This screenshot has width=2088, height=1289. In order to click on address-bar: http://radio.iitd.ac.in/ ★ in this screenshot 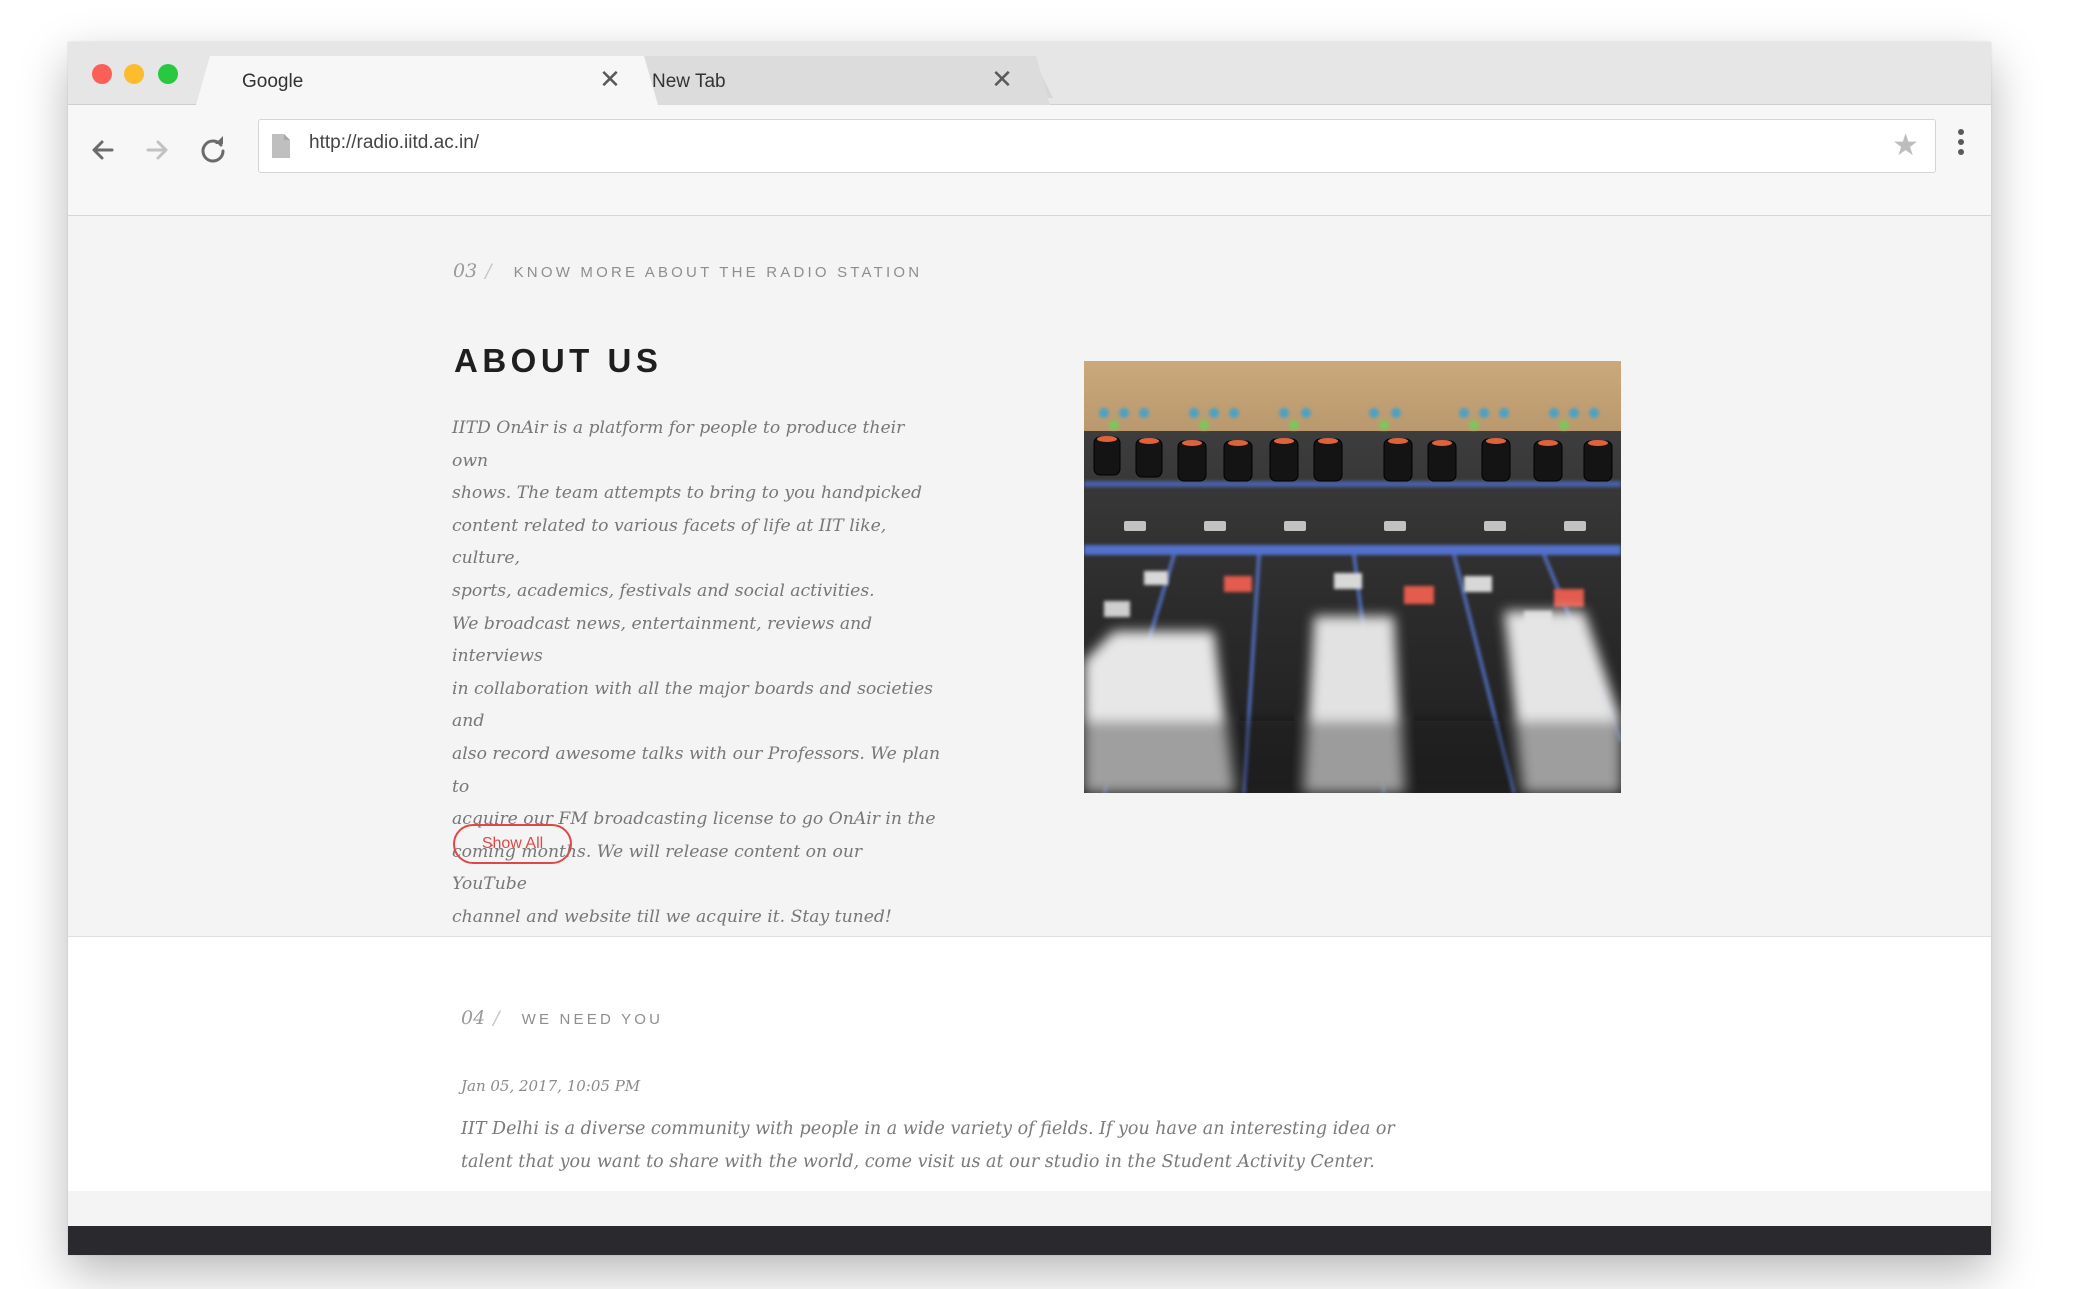, I will do `click(1097, 146)`.